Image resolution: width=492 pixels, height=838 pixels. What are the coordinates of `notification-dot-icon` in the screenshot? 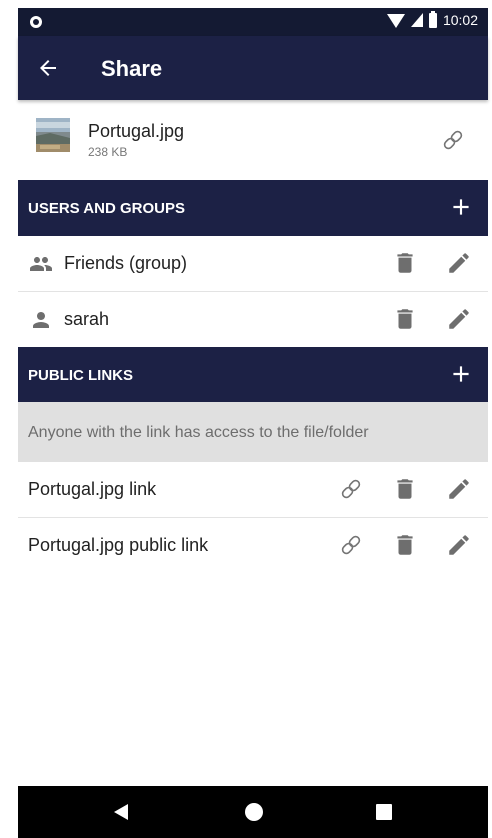 It's located at (36, 22).